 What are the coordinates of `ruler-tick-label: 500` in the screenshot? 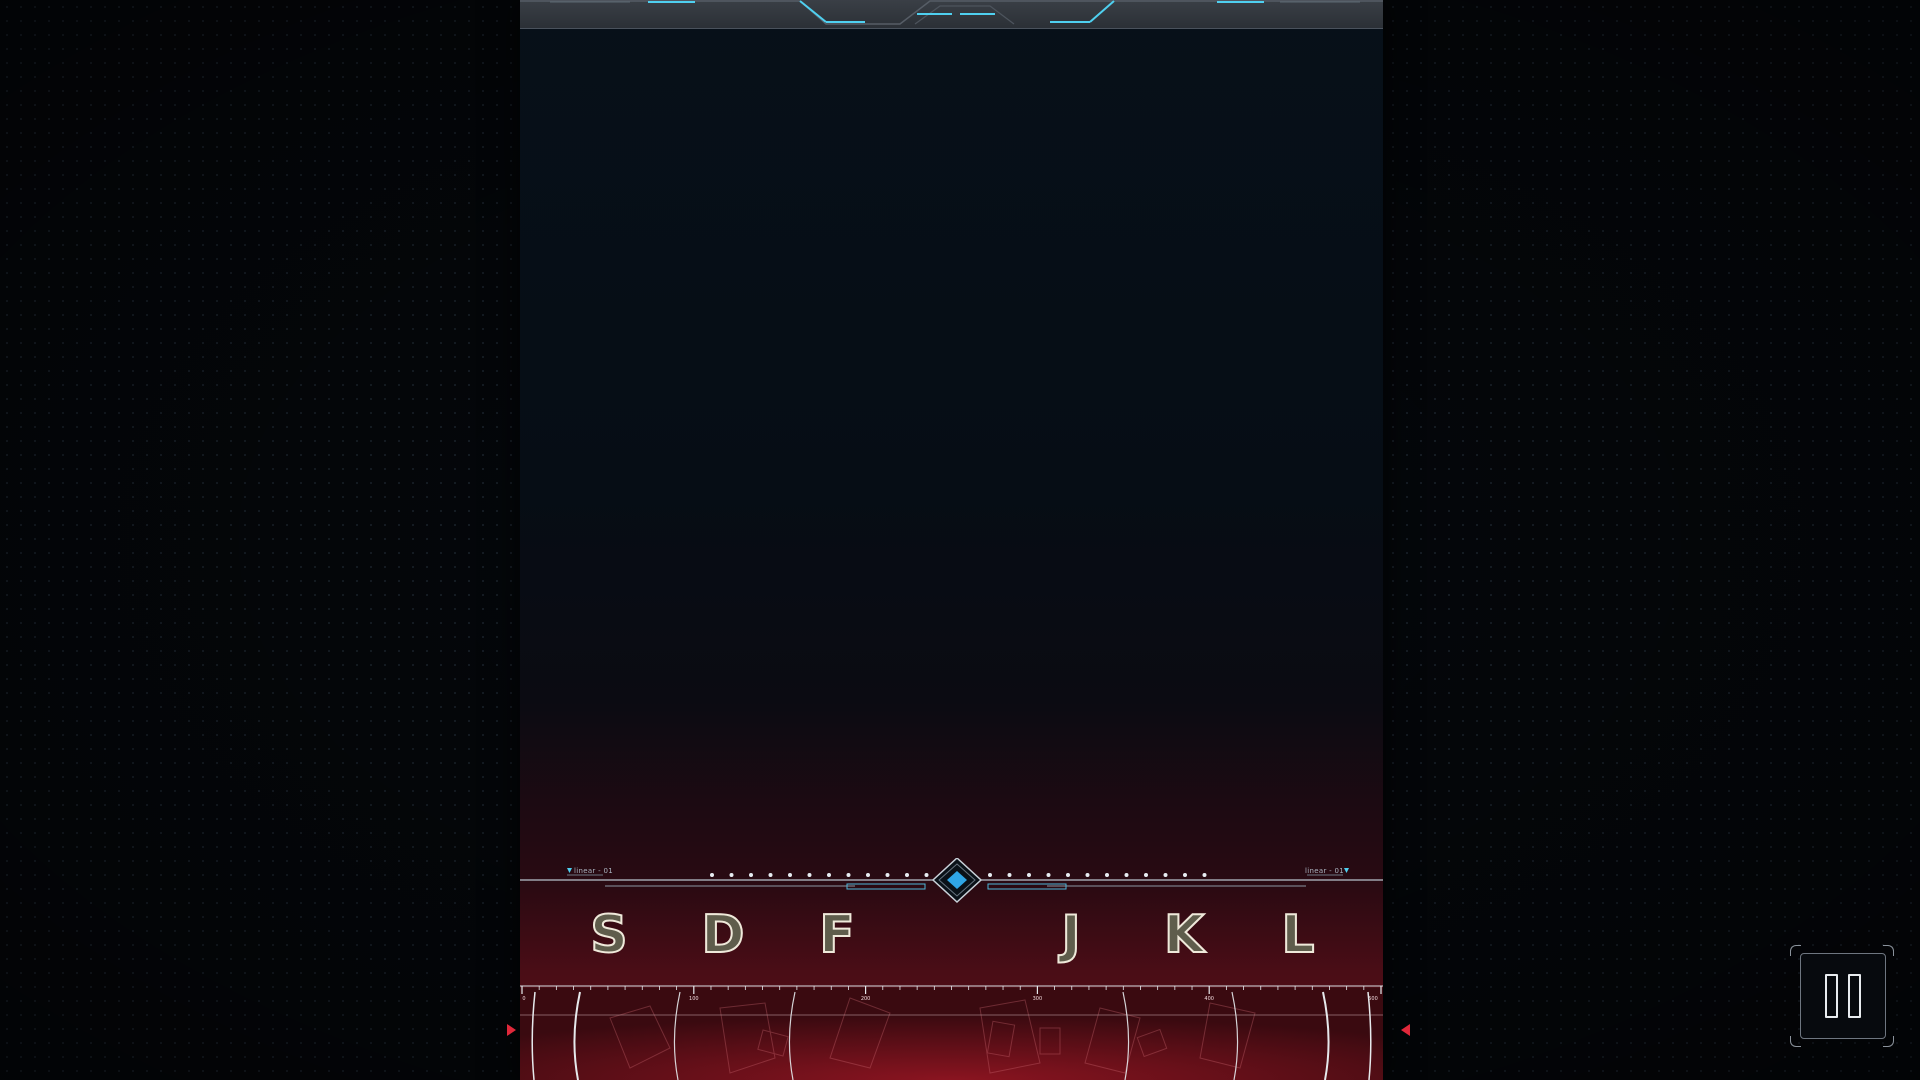 It's located at (1373, 999).